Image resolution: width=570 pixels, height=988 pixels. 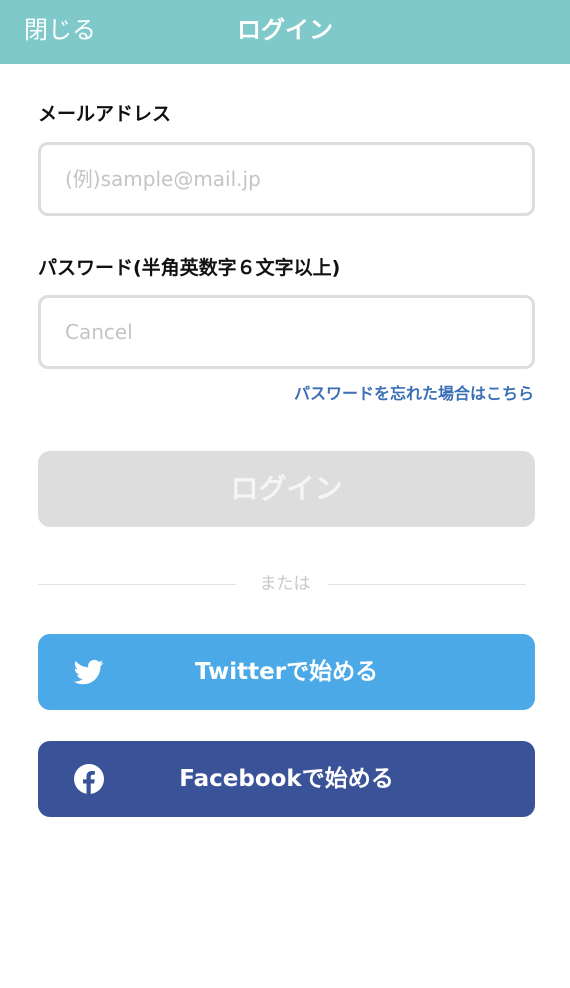 I want to click on twitter-login-button: Twitterで始める, so click(x=286, y=672).